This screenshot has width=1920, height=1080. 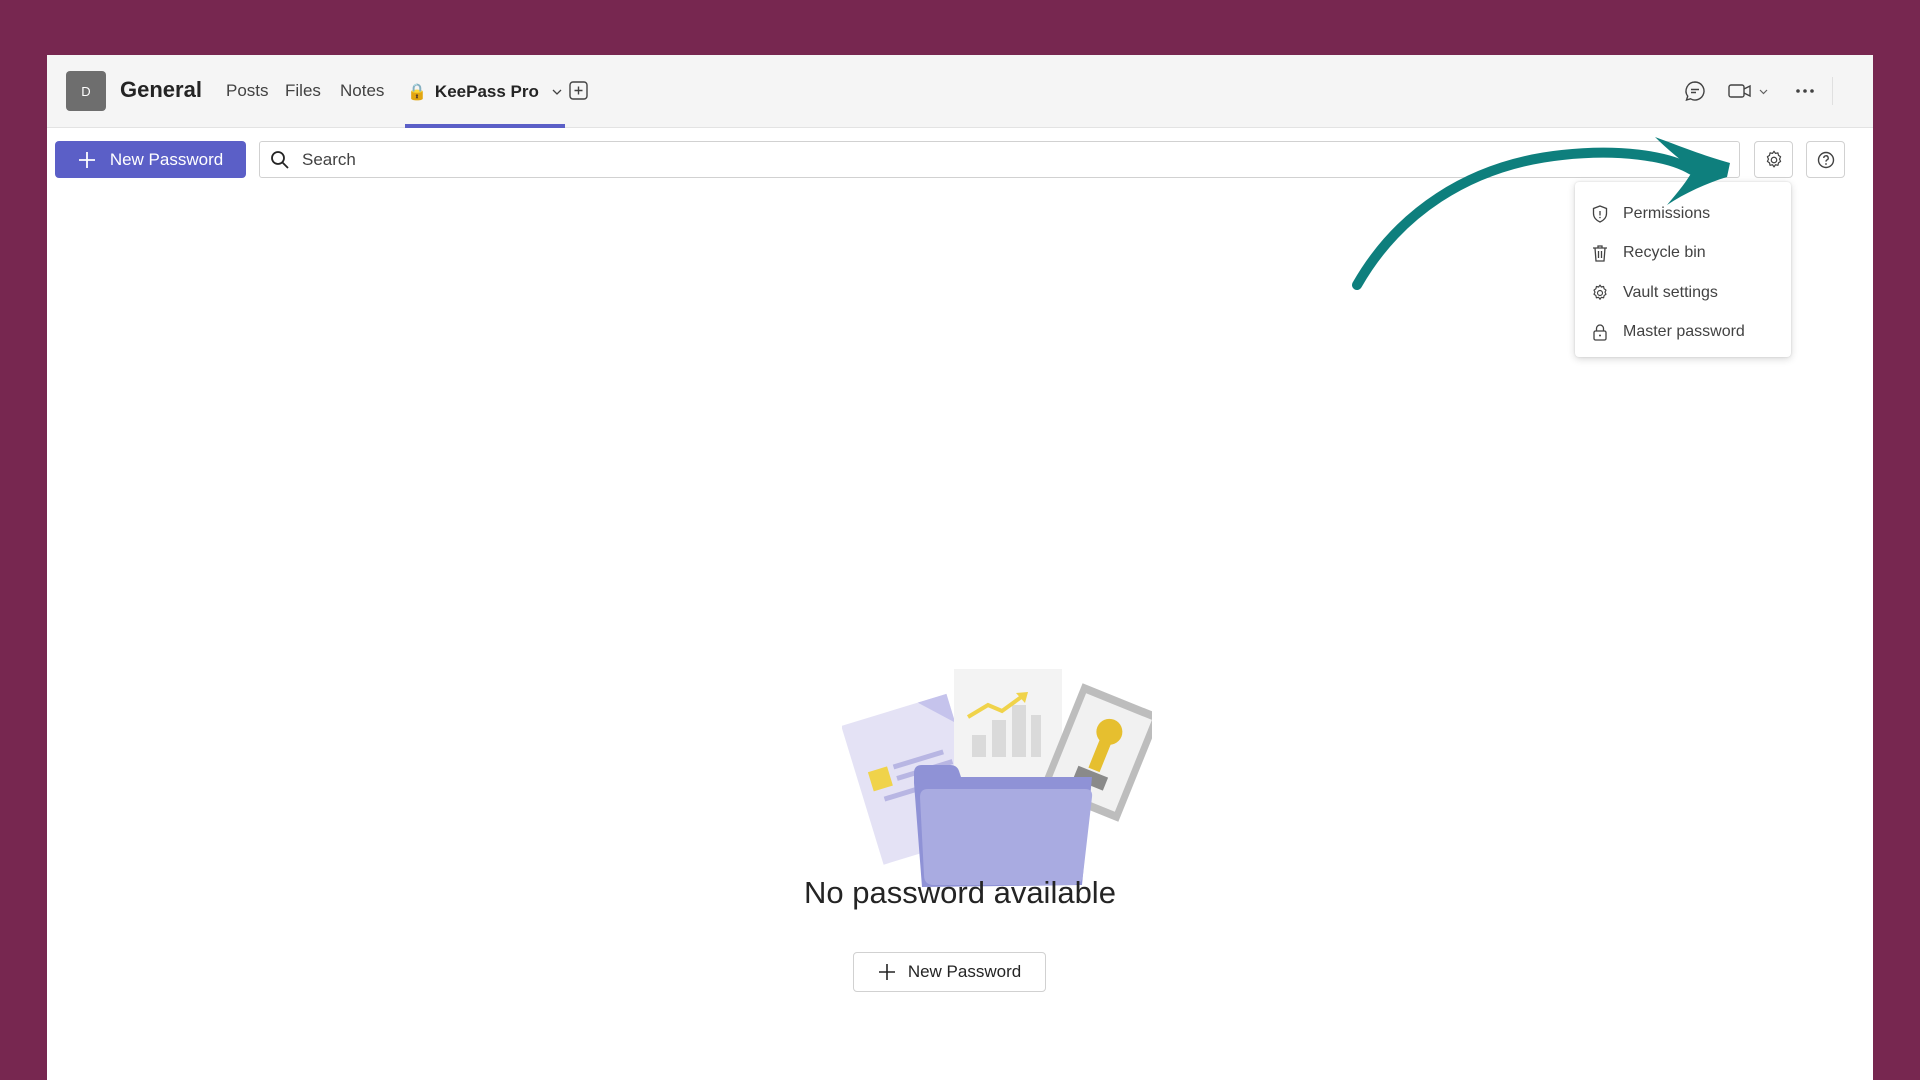 I want to click on gear-icon, so click(x=1773, y=158).